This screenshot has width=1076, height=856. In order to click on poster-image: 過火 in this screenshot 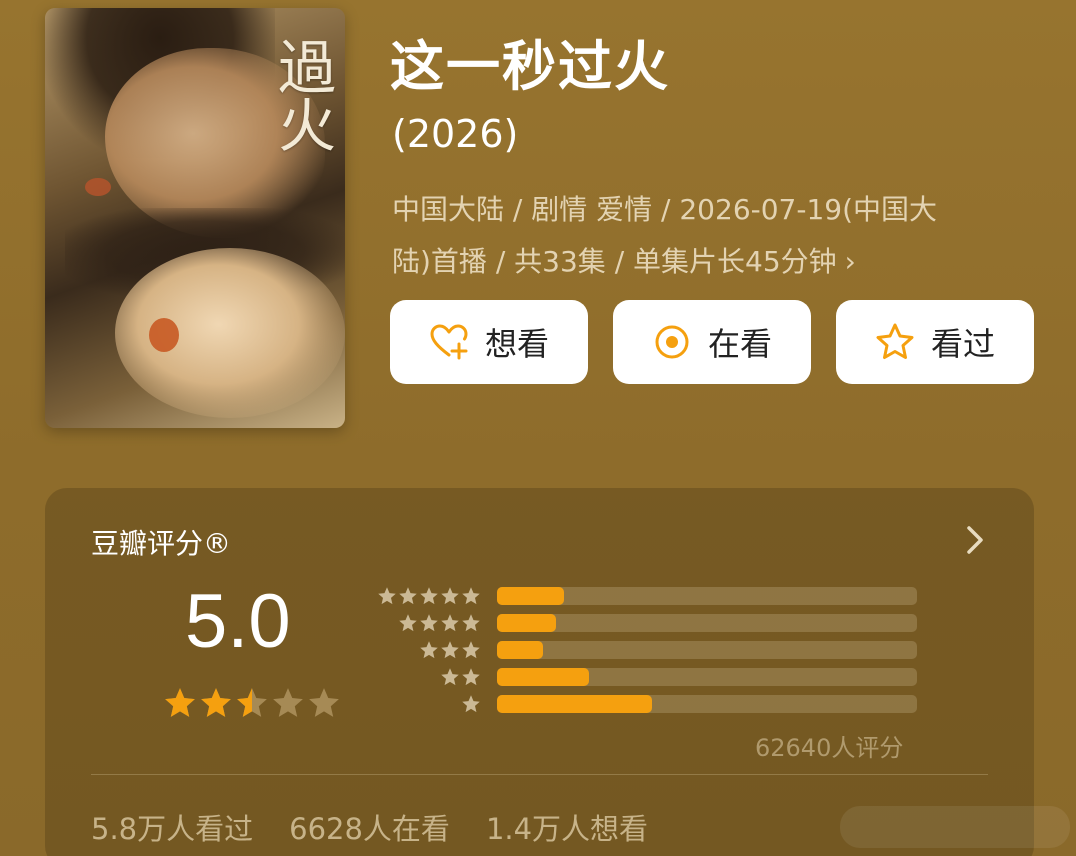, I will do `click(195, 218)`.